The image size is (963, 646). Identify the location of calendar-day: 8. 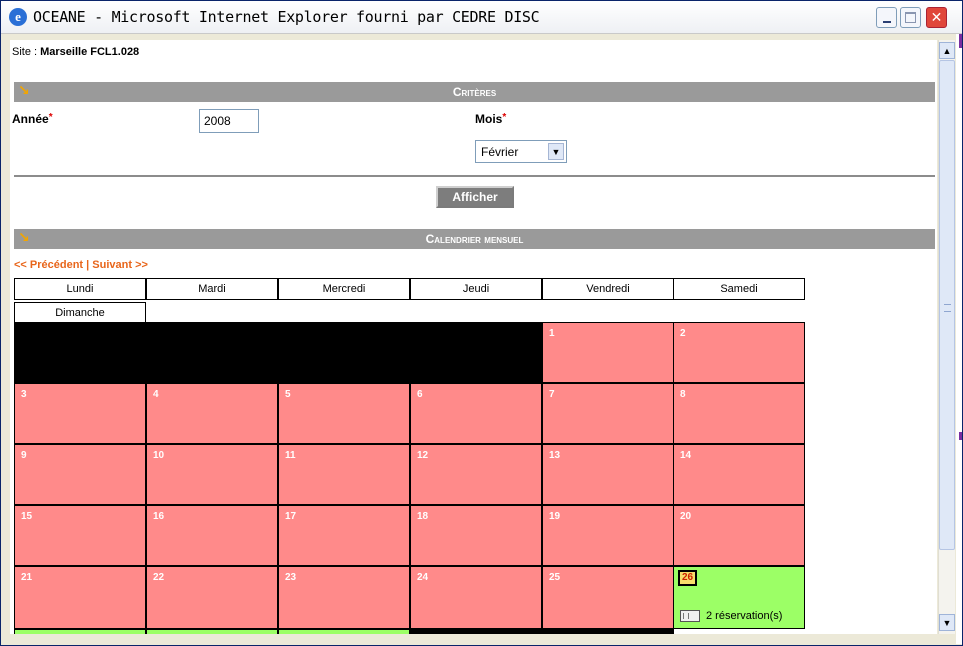
(739, 413).